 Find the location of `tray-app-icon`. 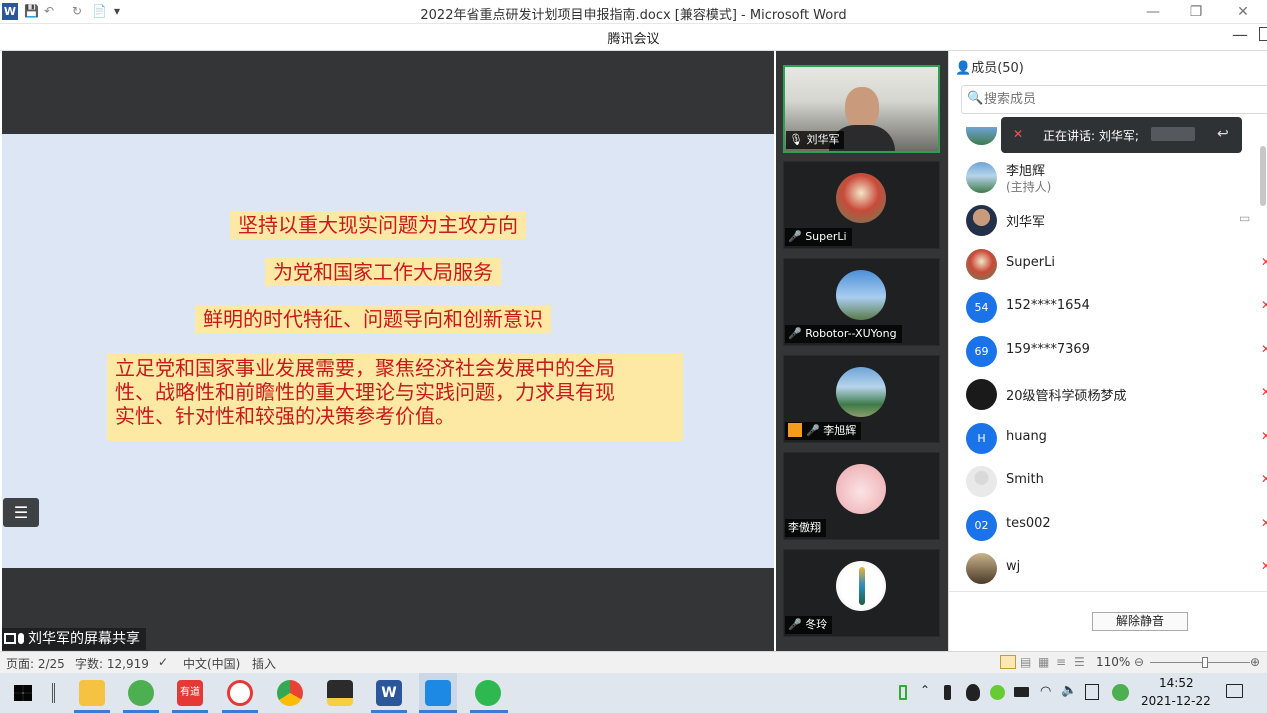

tray-app-icon is located at coordinates (997, 692).